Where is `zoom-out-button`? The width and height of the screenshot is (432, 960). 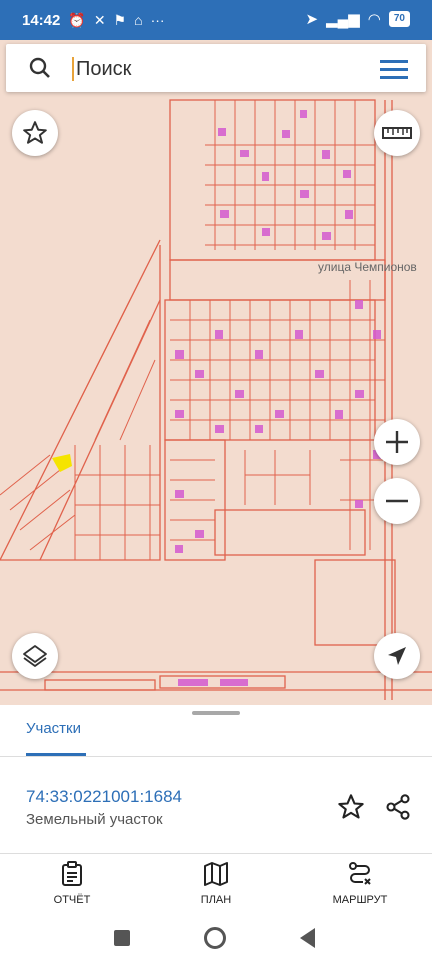
zoom-out-button is located at coordinates (397, 501).